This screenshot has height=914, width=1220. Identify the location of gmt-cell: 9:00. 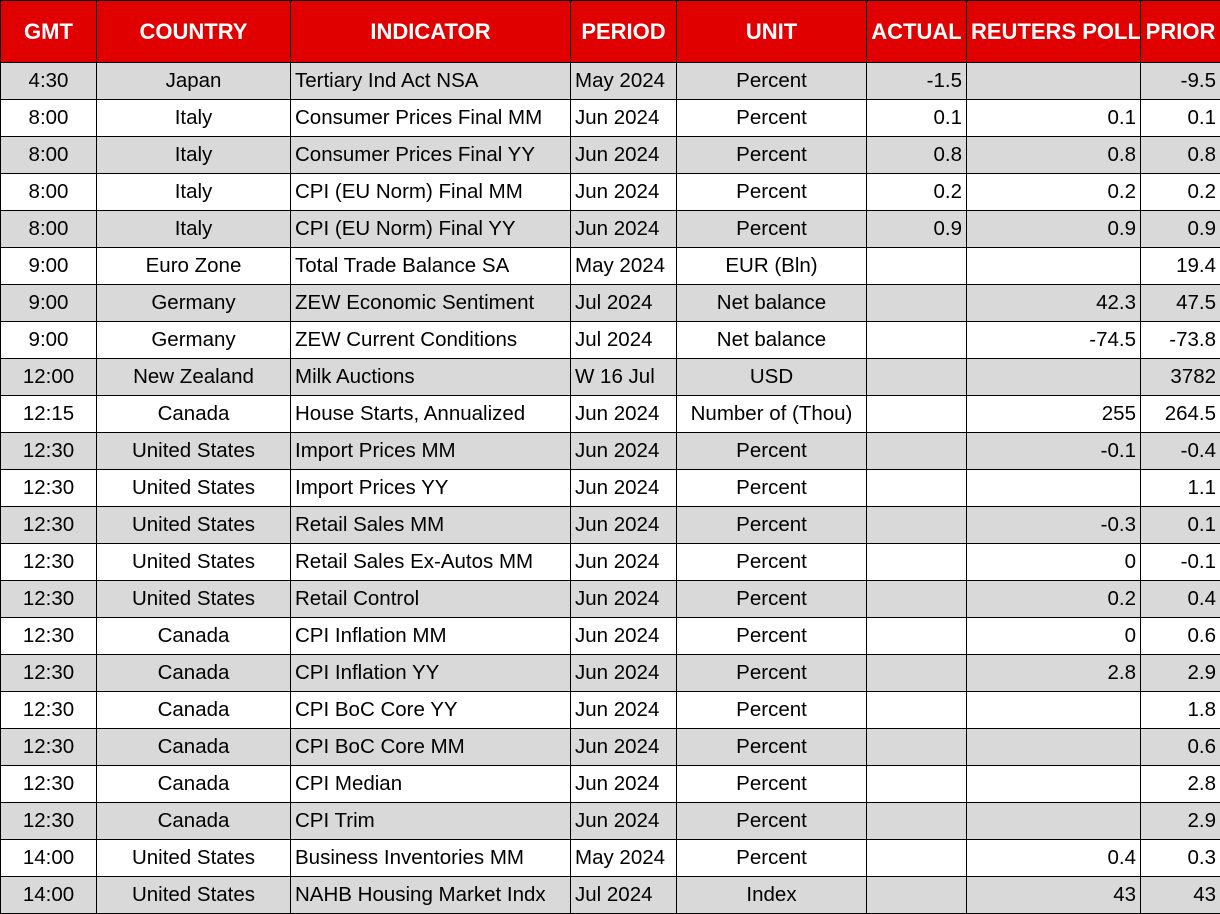
(49, 266).